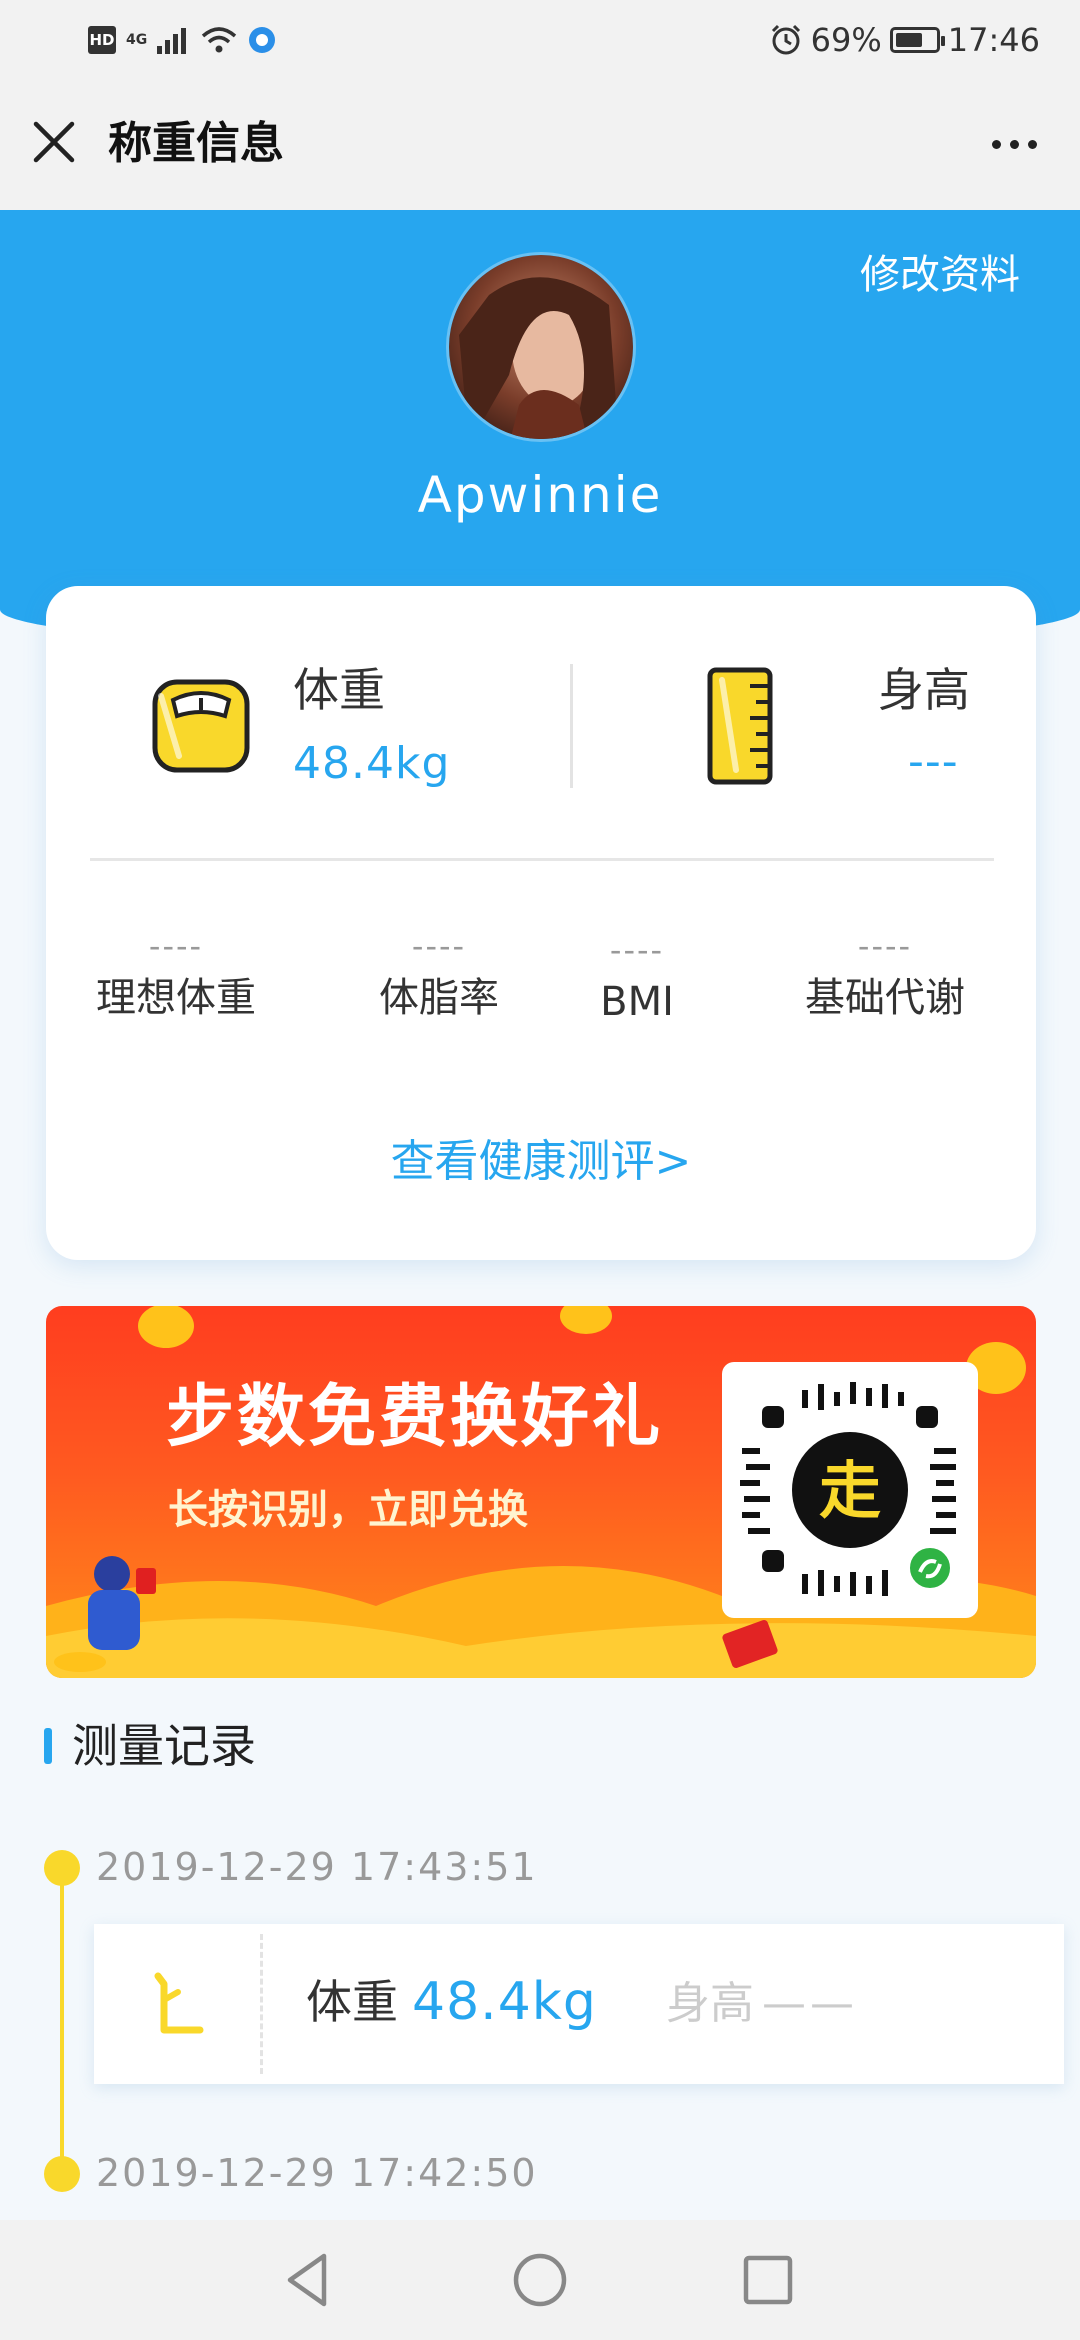 The height and width of the screenshot is (2340, 1080). Describe the element at coordinates (196, 143) in the screenshot. I see `page-title: 称重信息` at that location.